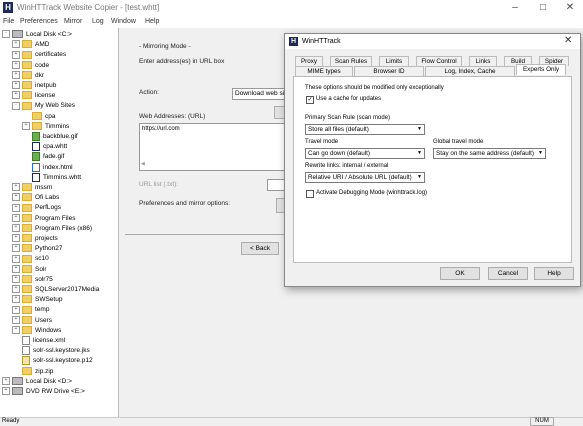 Image resolution: width=583 pixels, height=426 pixels. Describe the element at coordinates (64, 228) in the screenshot. I see `tree-item-label: Program Files (x86)` at that location.